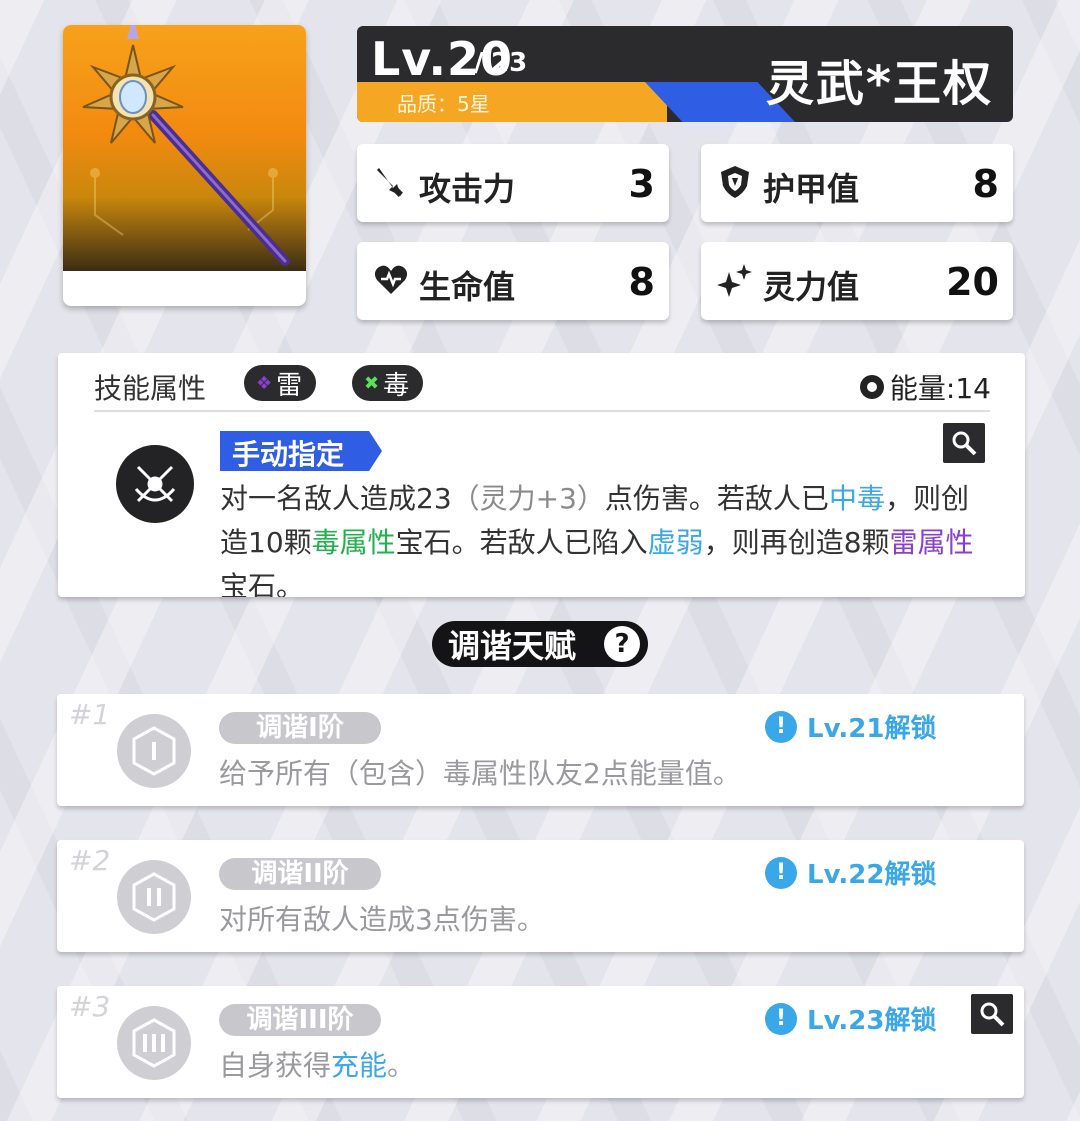 This screenshot has width=1080, height=1121. I want to click on weapon-card, so click(184, 165).